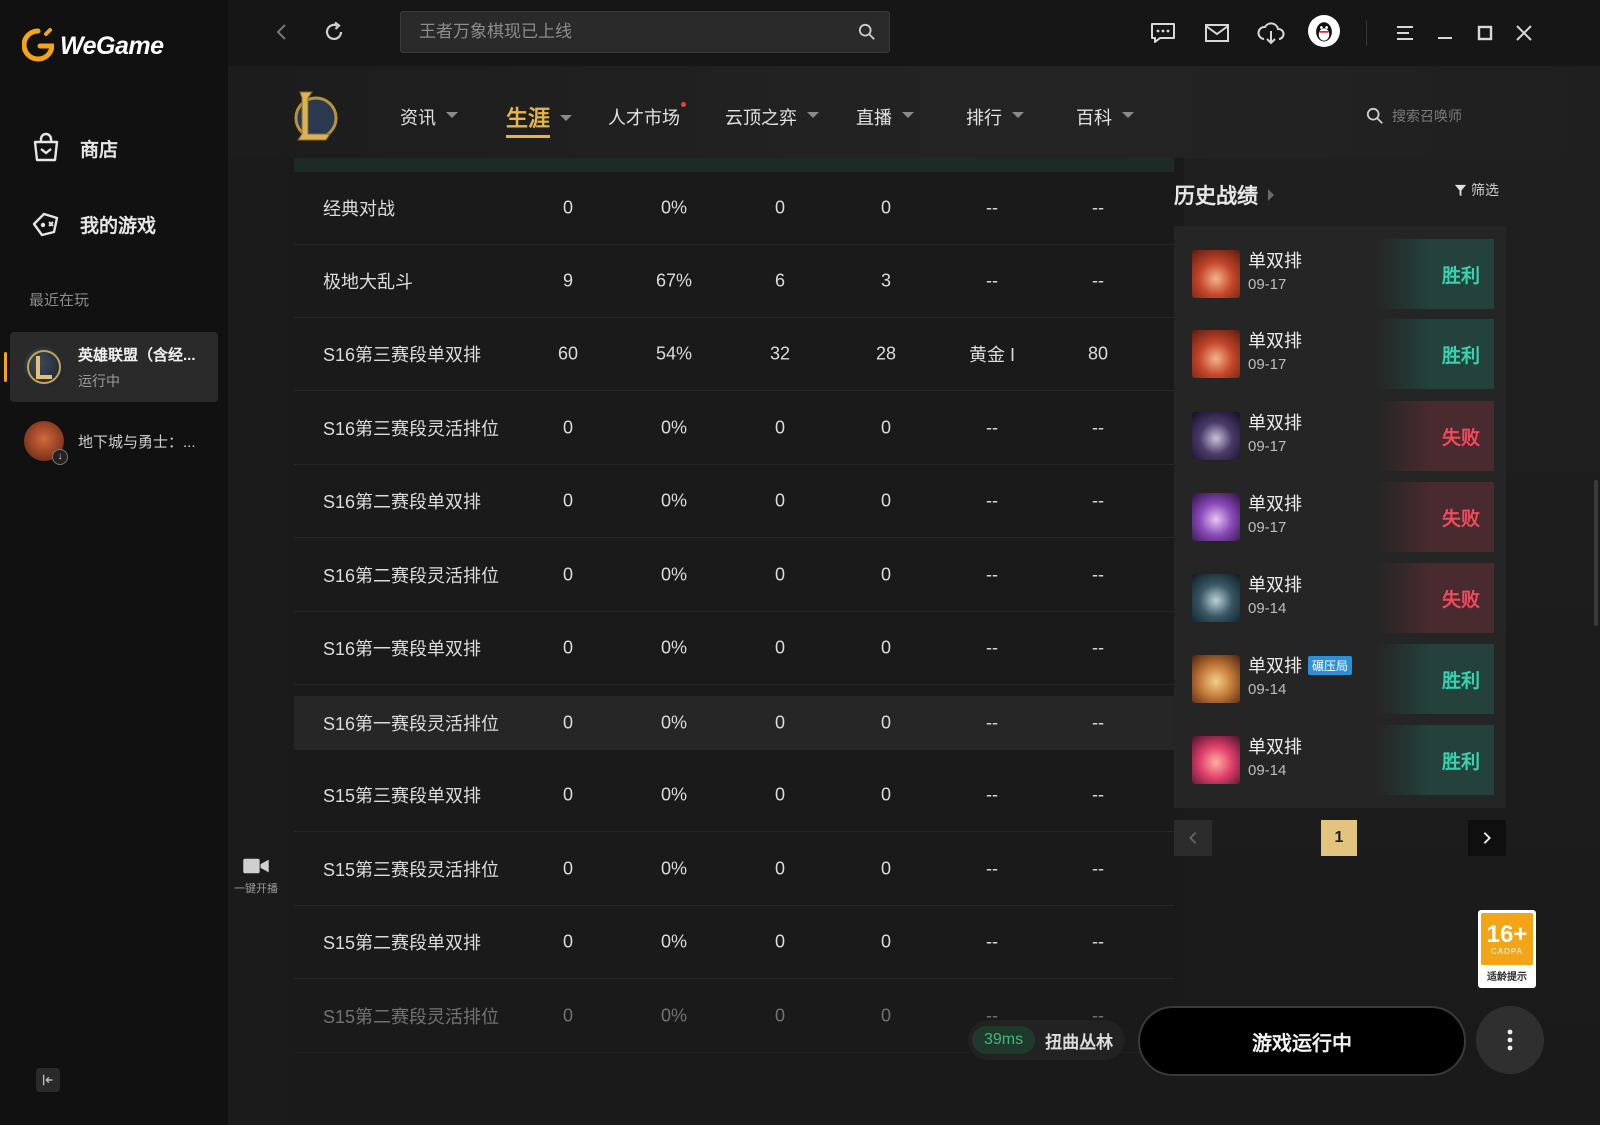 Image resolution: width=1600 pixels, height=1125 pixels. Describe the element at coordinates (1302, 1041) in the screenshot. I see `game-running-button: 游戏运行中` at that location.